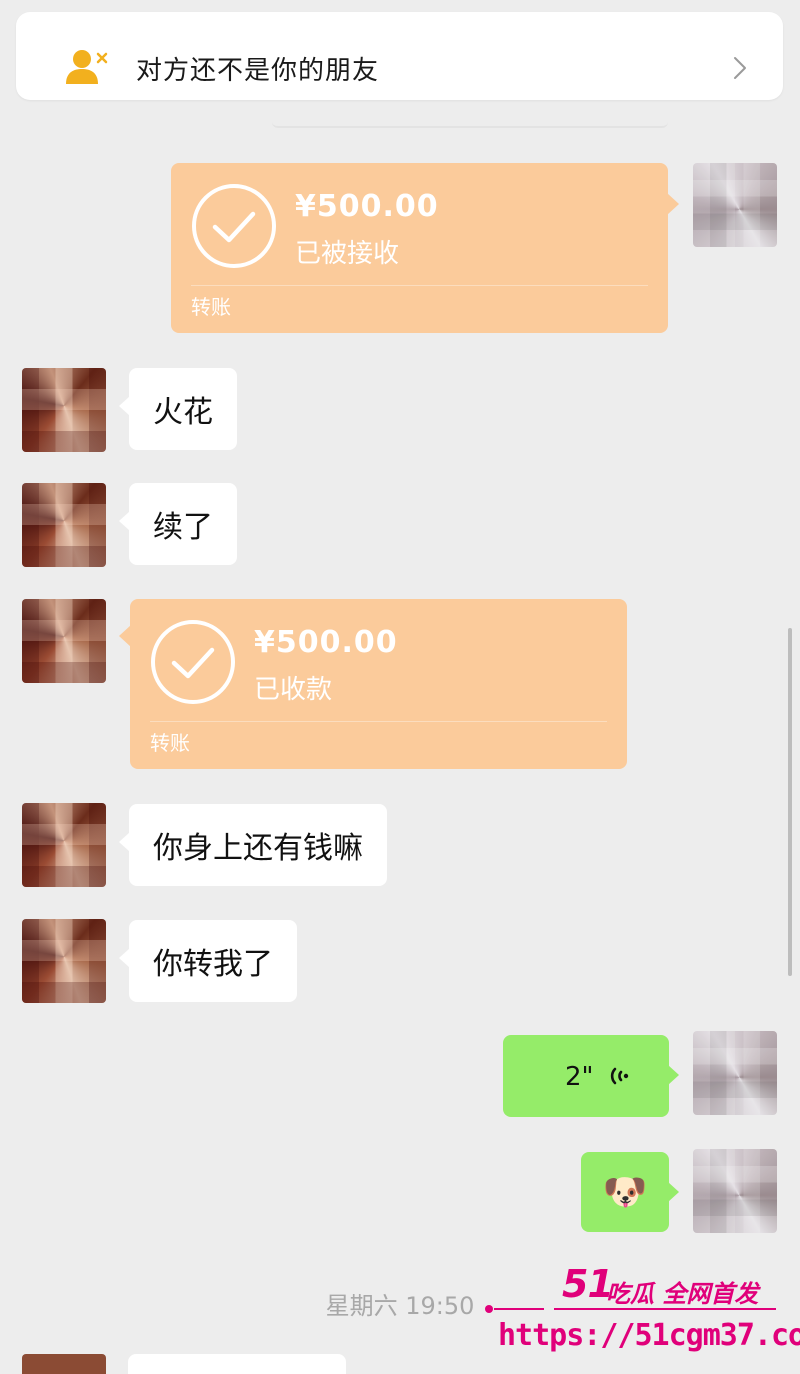  What do you see at coordinates (347, 254) in the screenshot?
I see `transfer-status: 已被接收` at bounding box center [347, 254].